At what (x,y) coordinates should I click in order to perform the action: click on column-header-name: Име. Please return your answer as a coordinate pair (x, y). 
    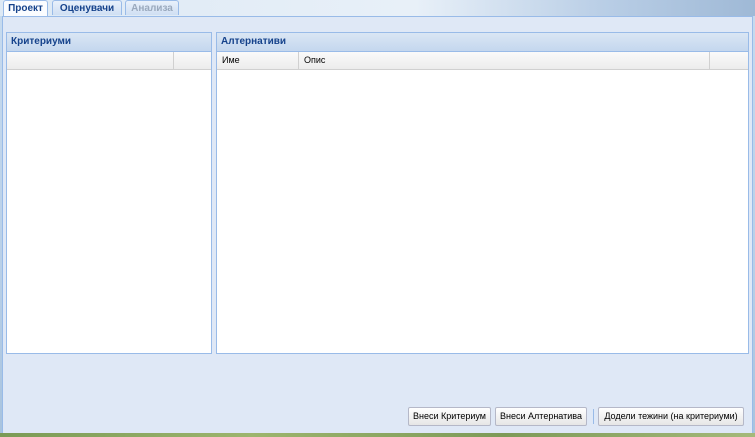
    Looking at the image, I should click on (258, 60).